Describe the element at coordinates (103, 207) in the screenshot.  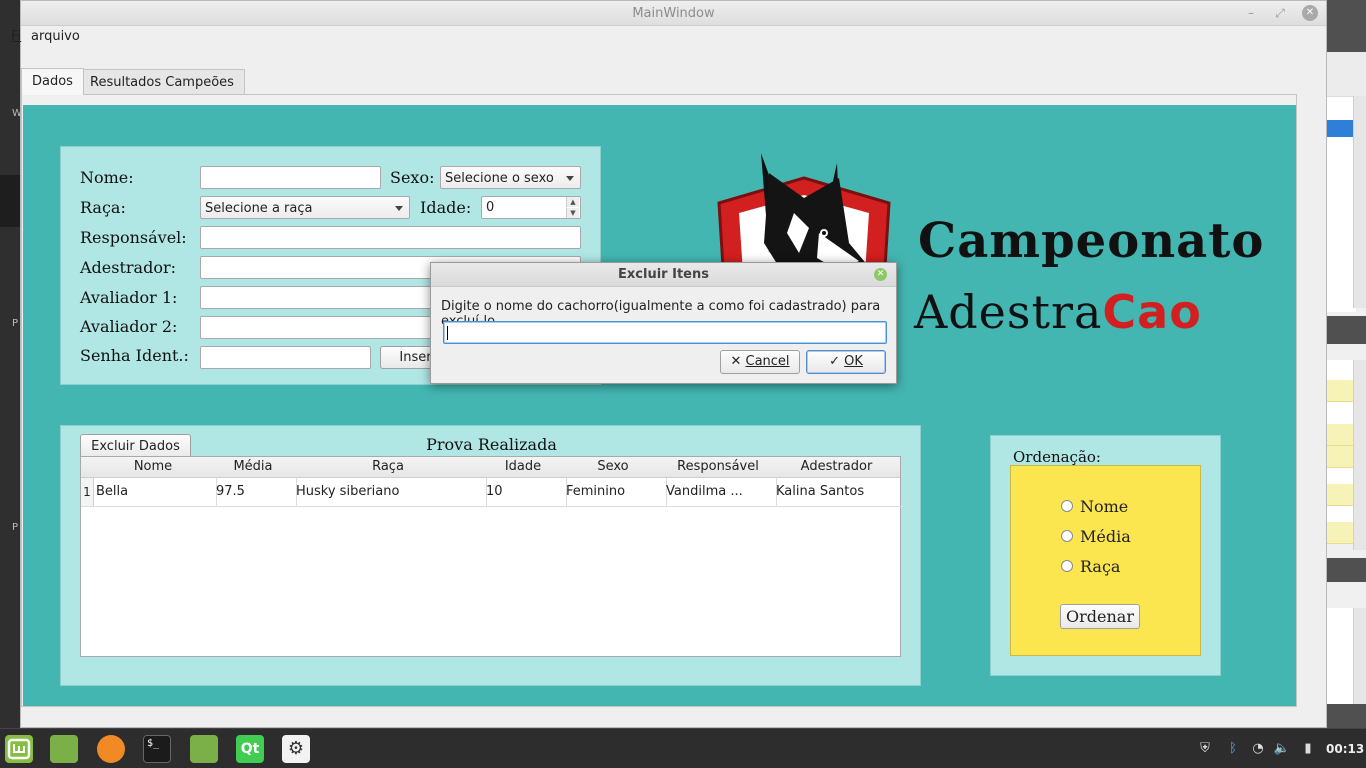
I see `raca-label: Raça:` at that location.